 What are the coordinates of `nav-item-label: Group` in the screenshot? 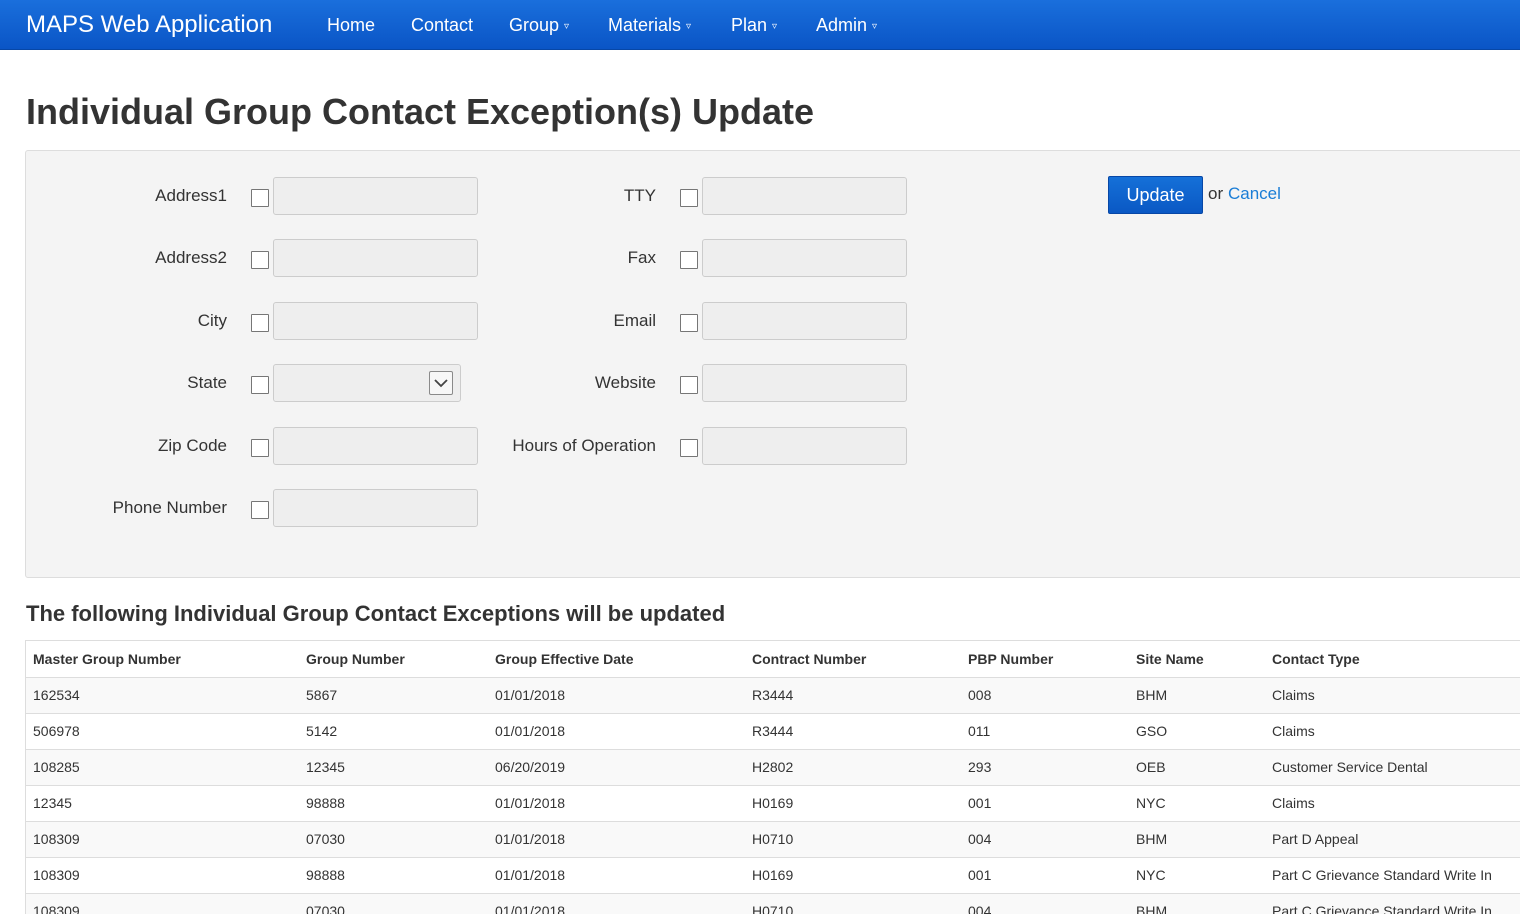 It's located at (534, 25).